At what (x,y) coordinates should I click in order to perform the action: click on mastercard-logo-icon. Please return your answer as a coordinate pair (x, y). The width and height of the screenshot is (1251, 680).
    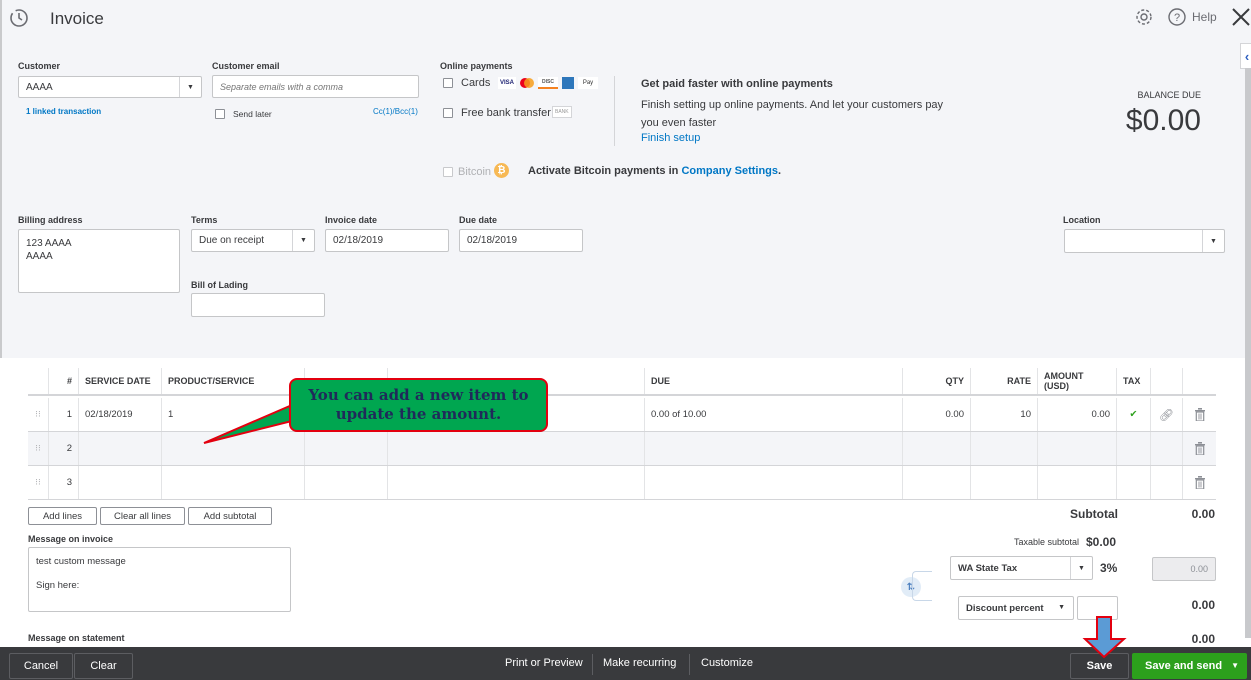
    Looking at the image, I should click on (527, 83).